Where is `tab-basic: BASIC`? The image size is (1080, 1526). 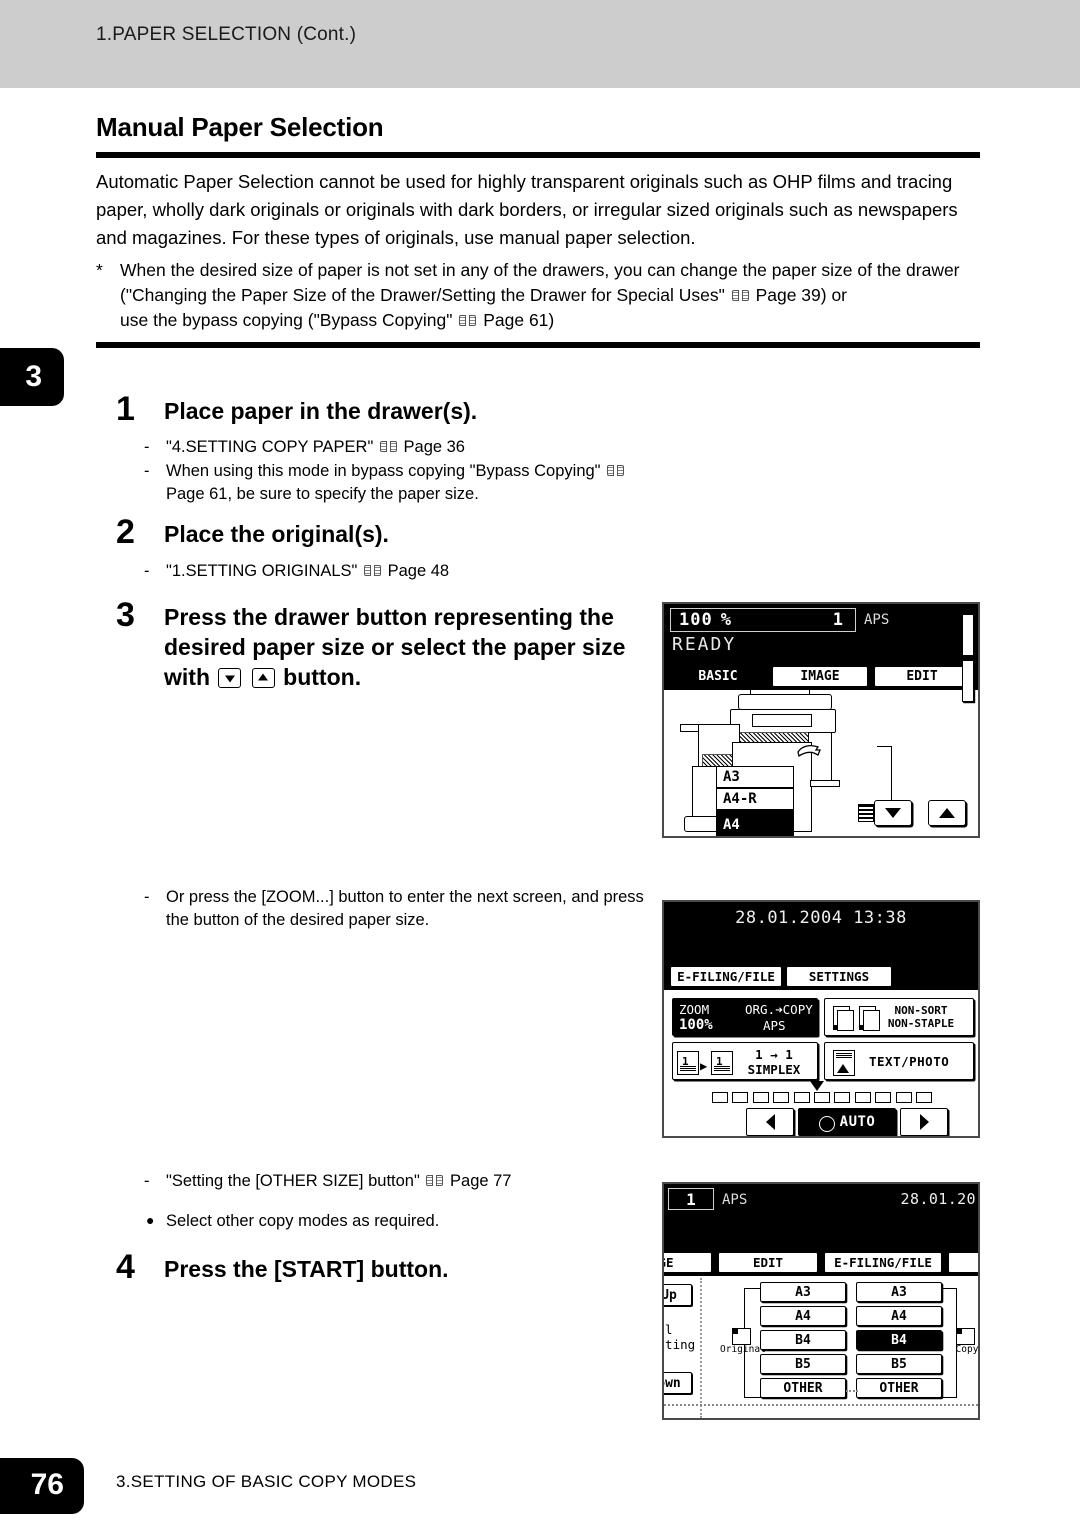
tab-basic: BASIC is located at coordinates (718, 676).